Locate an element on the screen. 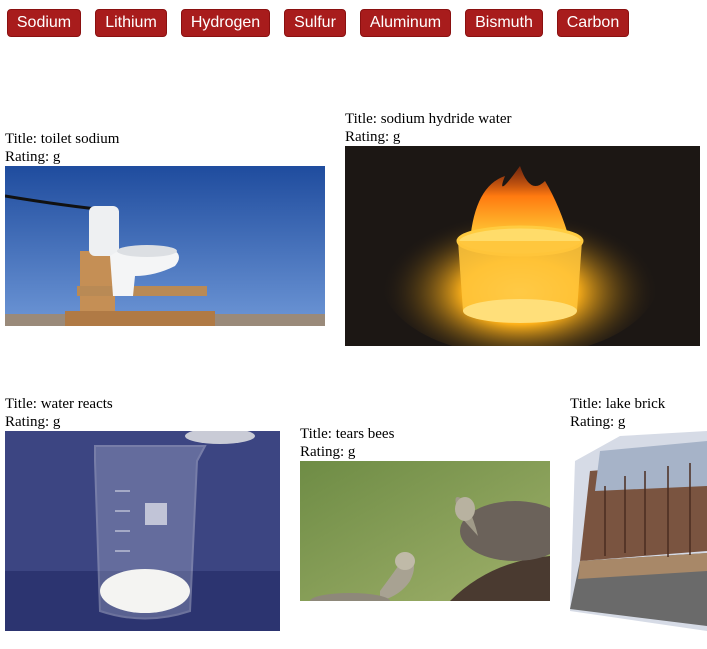 Image resolution: width=707 pixels, height=649 pixels. gif-title: Title: lake brick is located at coordinates (618, 404).